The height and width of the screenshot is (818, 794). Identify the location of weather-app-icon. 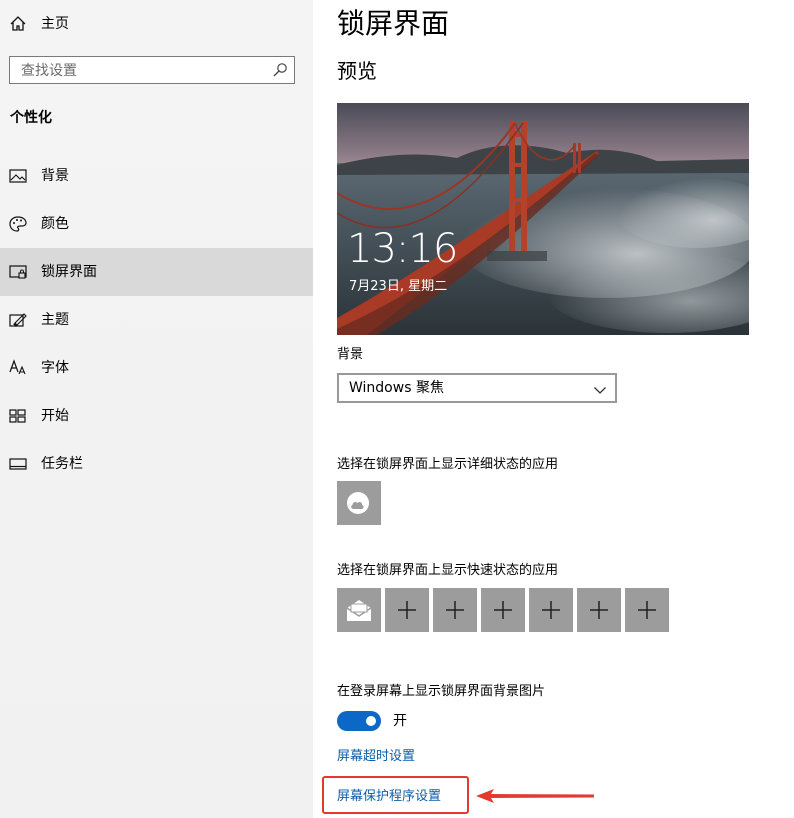
(358, 503).